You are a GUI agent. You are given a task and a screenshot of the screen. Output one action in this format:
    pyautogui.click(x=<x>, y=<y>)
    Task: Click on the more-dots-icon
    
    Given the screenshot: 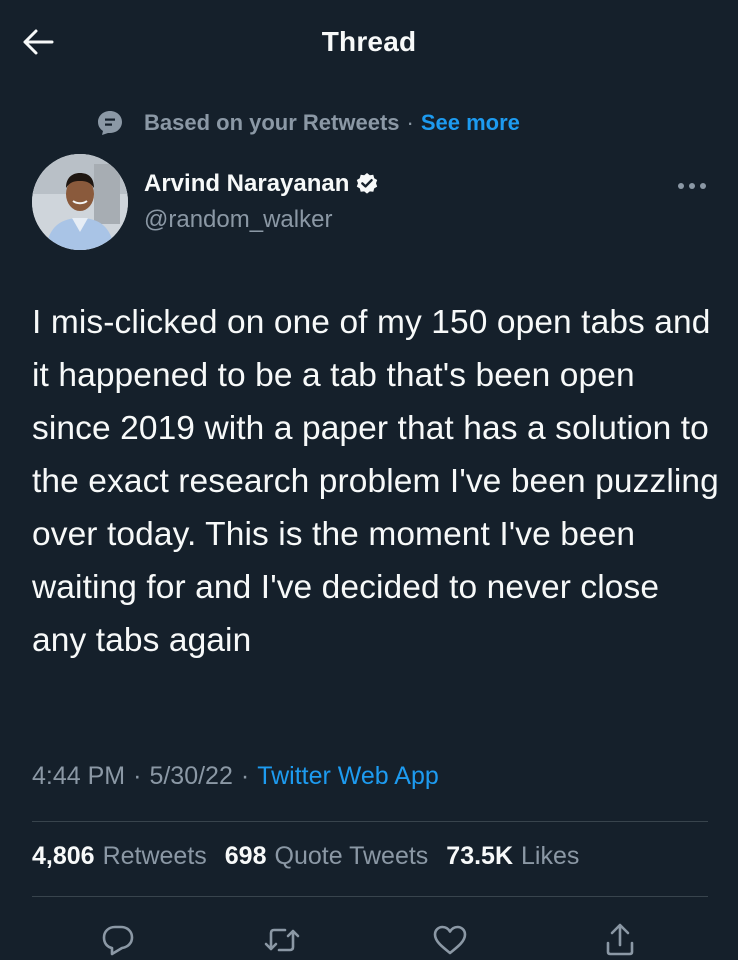 What is the action you would take?
    pyautogui.click(x=692, y=186)
    